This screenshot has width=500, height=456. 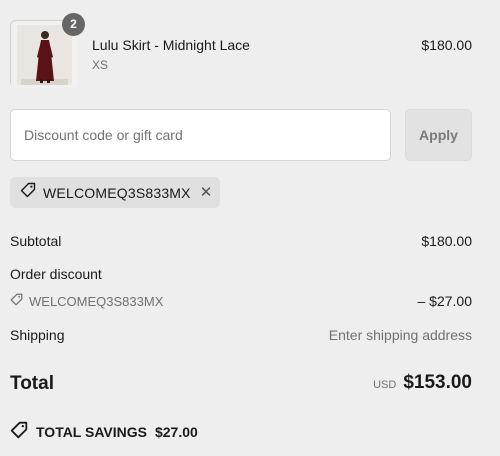 I want to click on total-savings-label: TOTAL SAVINGS, so click(x=91, y=431).